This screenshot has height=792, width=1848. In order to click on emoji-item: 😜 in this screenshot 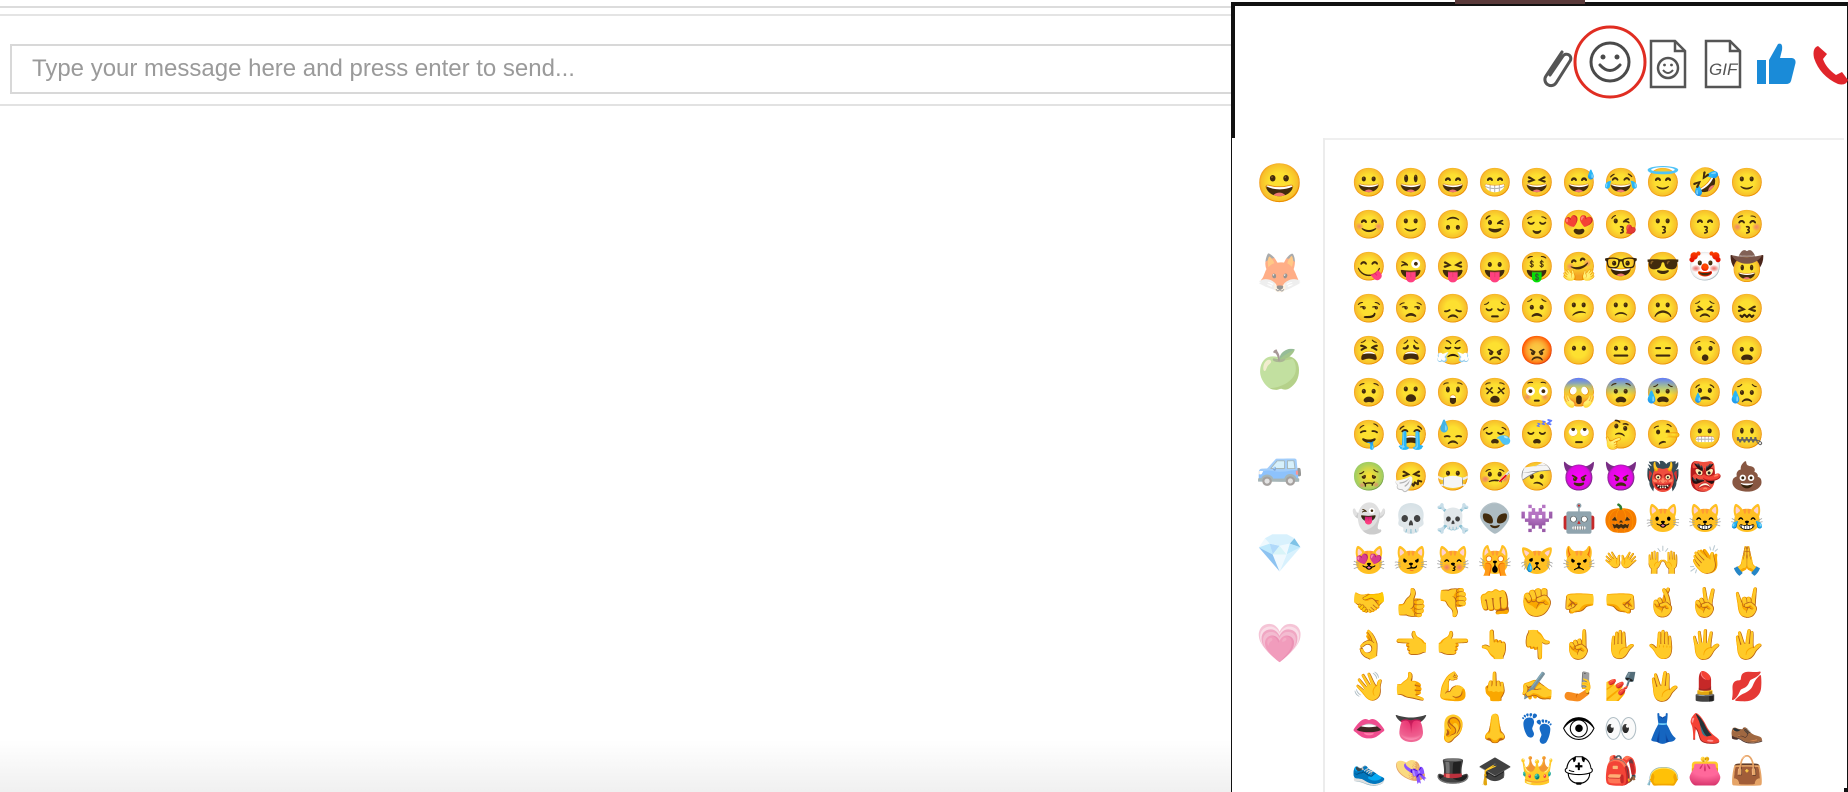, I will do `click(1411, 267)`.